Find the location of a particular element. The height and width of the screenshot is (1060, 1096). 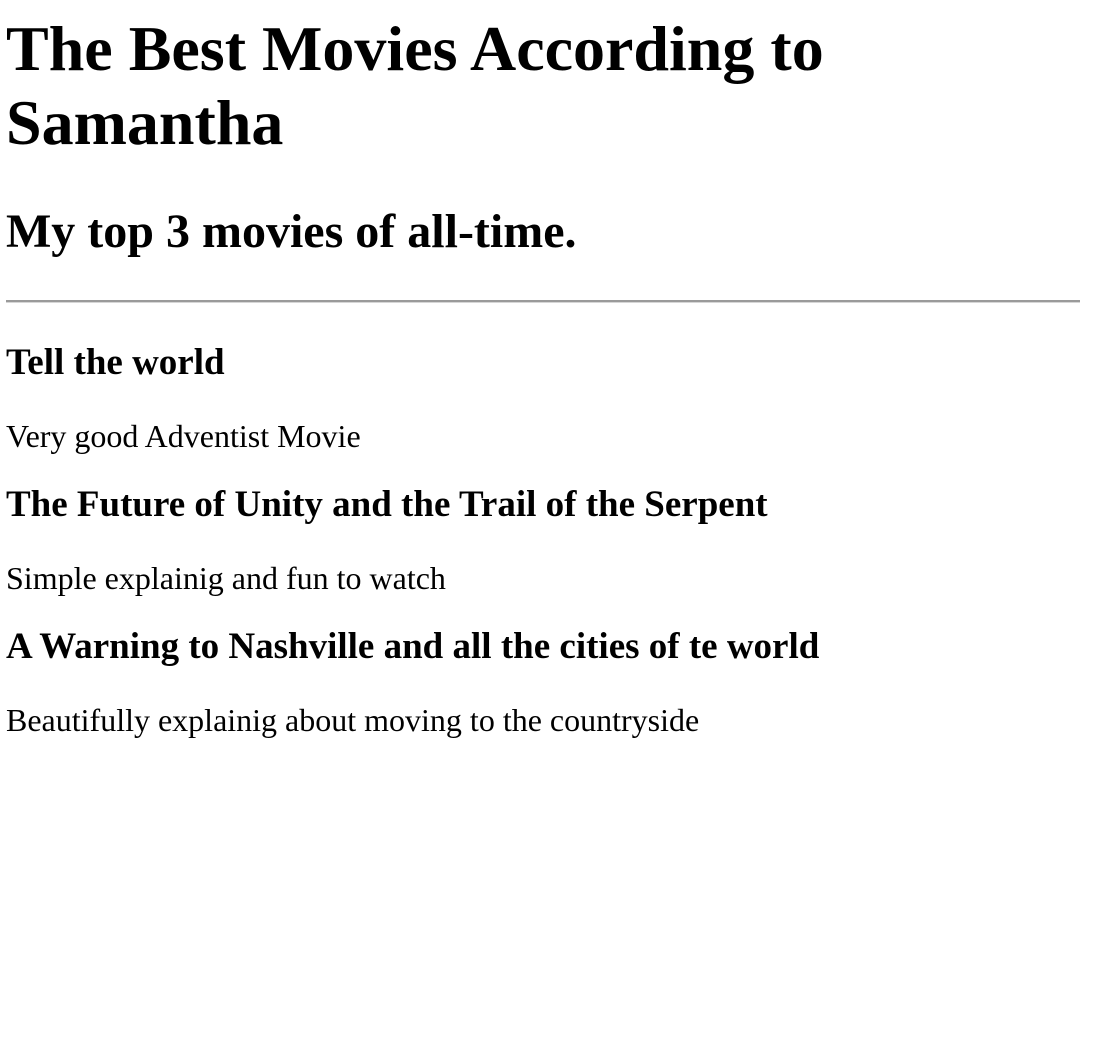

page-subtitle: My top 3 movies of all-time. is located at coordinates (291, 231).